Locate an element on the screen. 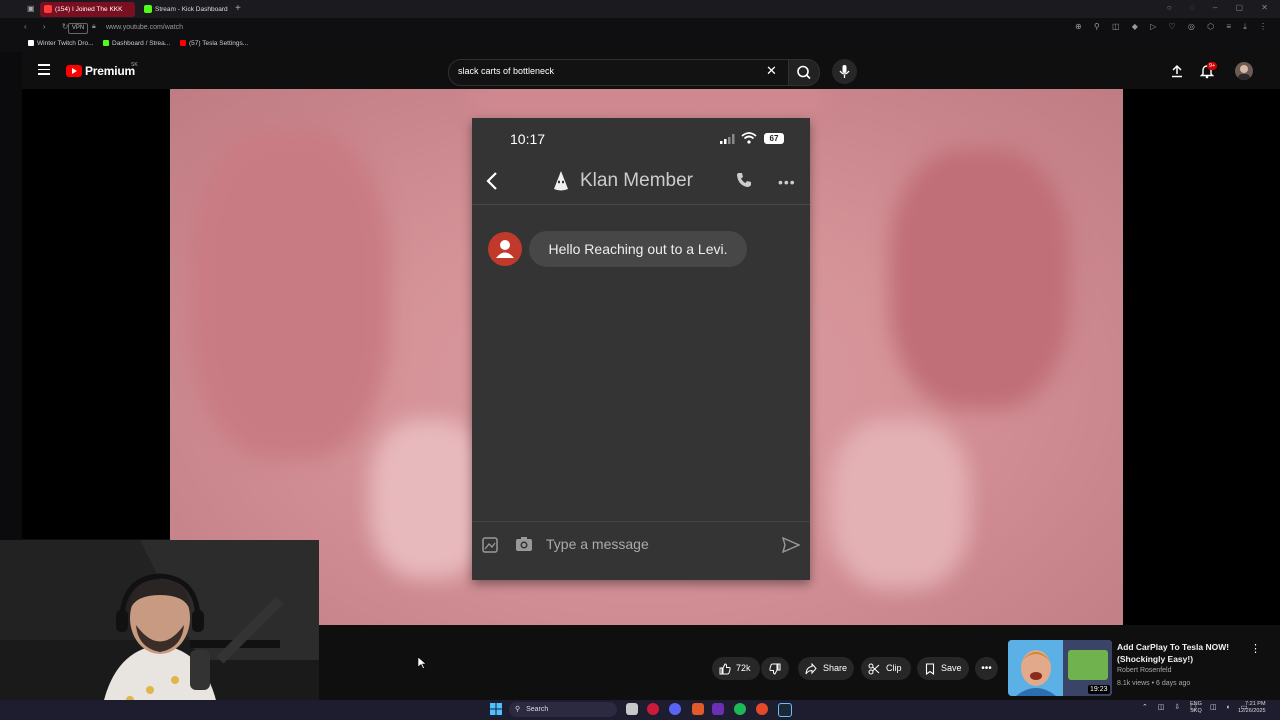 The width and height of the screenshot is (1280, 720). webcam-overlay is located at coordinates (159, 630).